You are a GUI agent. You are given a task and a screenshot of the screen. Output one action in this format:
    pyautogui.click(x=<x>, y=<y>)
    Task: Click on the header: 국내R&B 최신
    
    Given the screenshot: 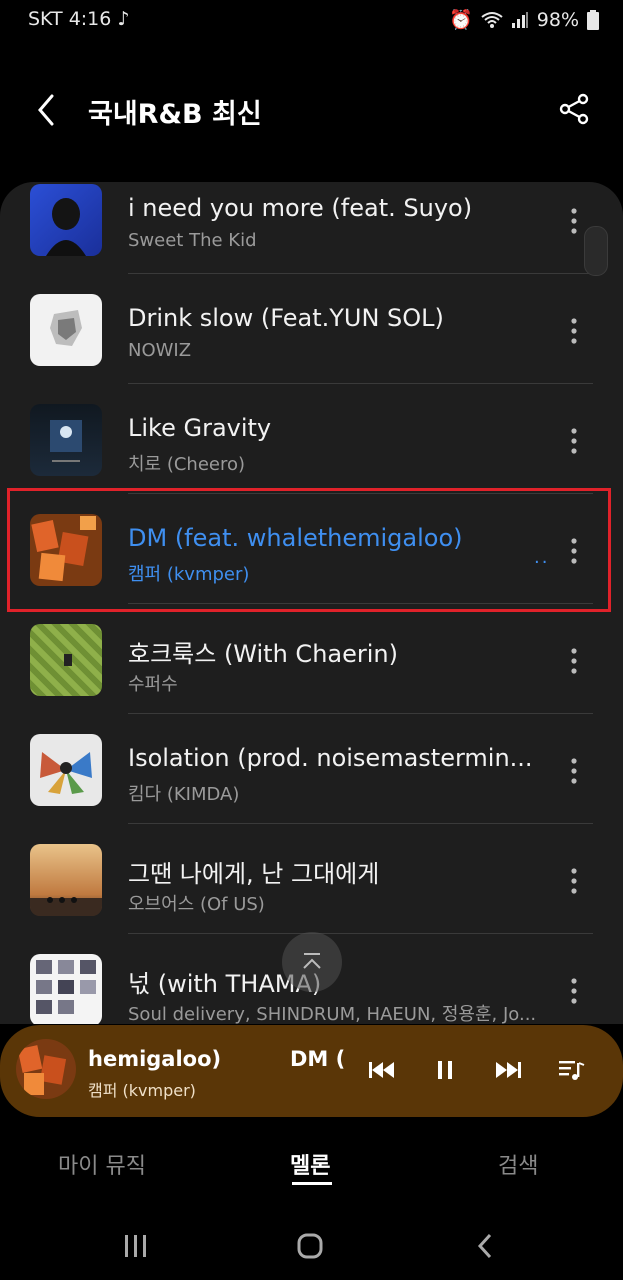 What is the action you would take?
    pyautogui.click(x=311, y=110)
    